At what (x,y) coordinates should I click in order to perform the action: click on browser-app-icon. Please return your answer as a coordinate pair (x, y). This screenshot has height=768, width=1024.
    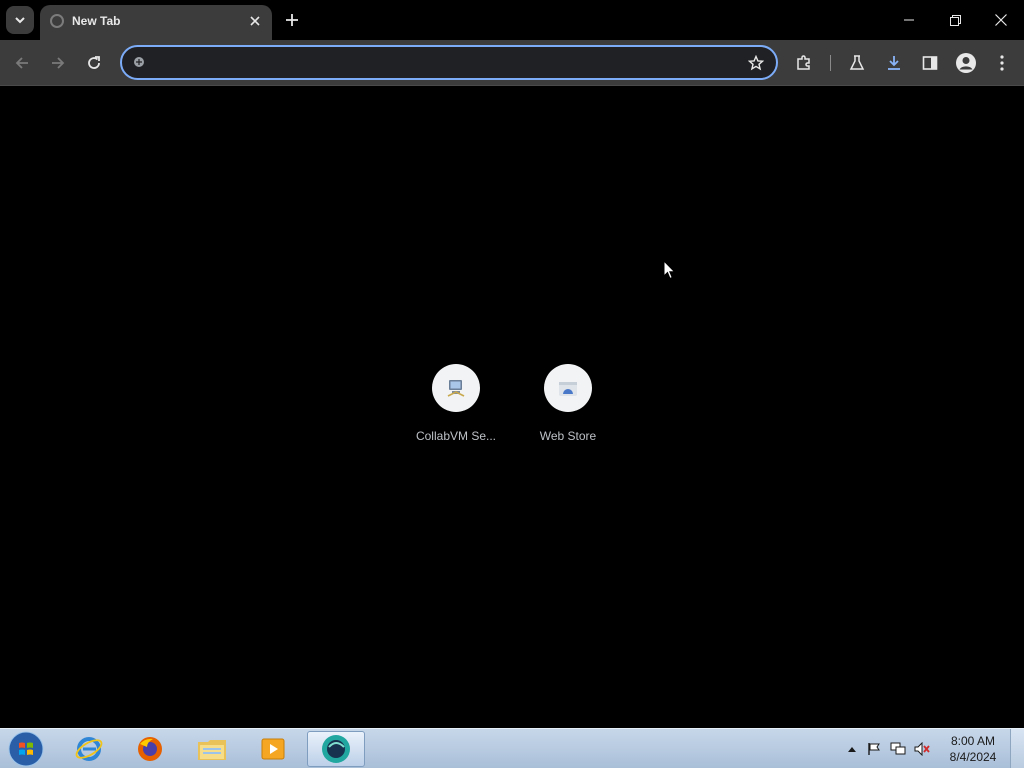
    Looking at the image, I should click on (336, 749).